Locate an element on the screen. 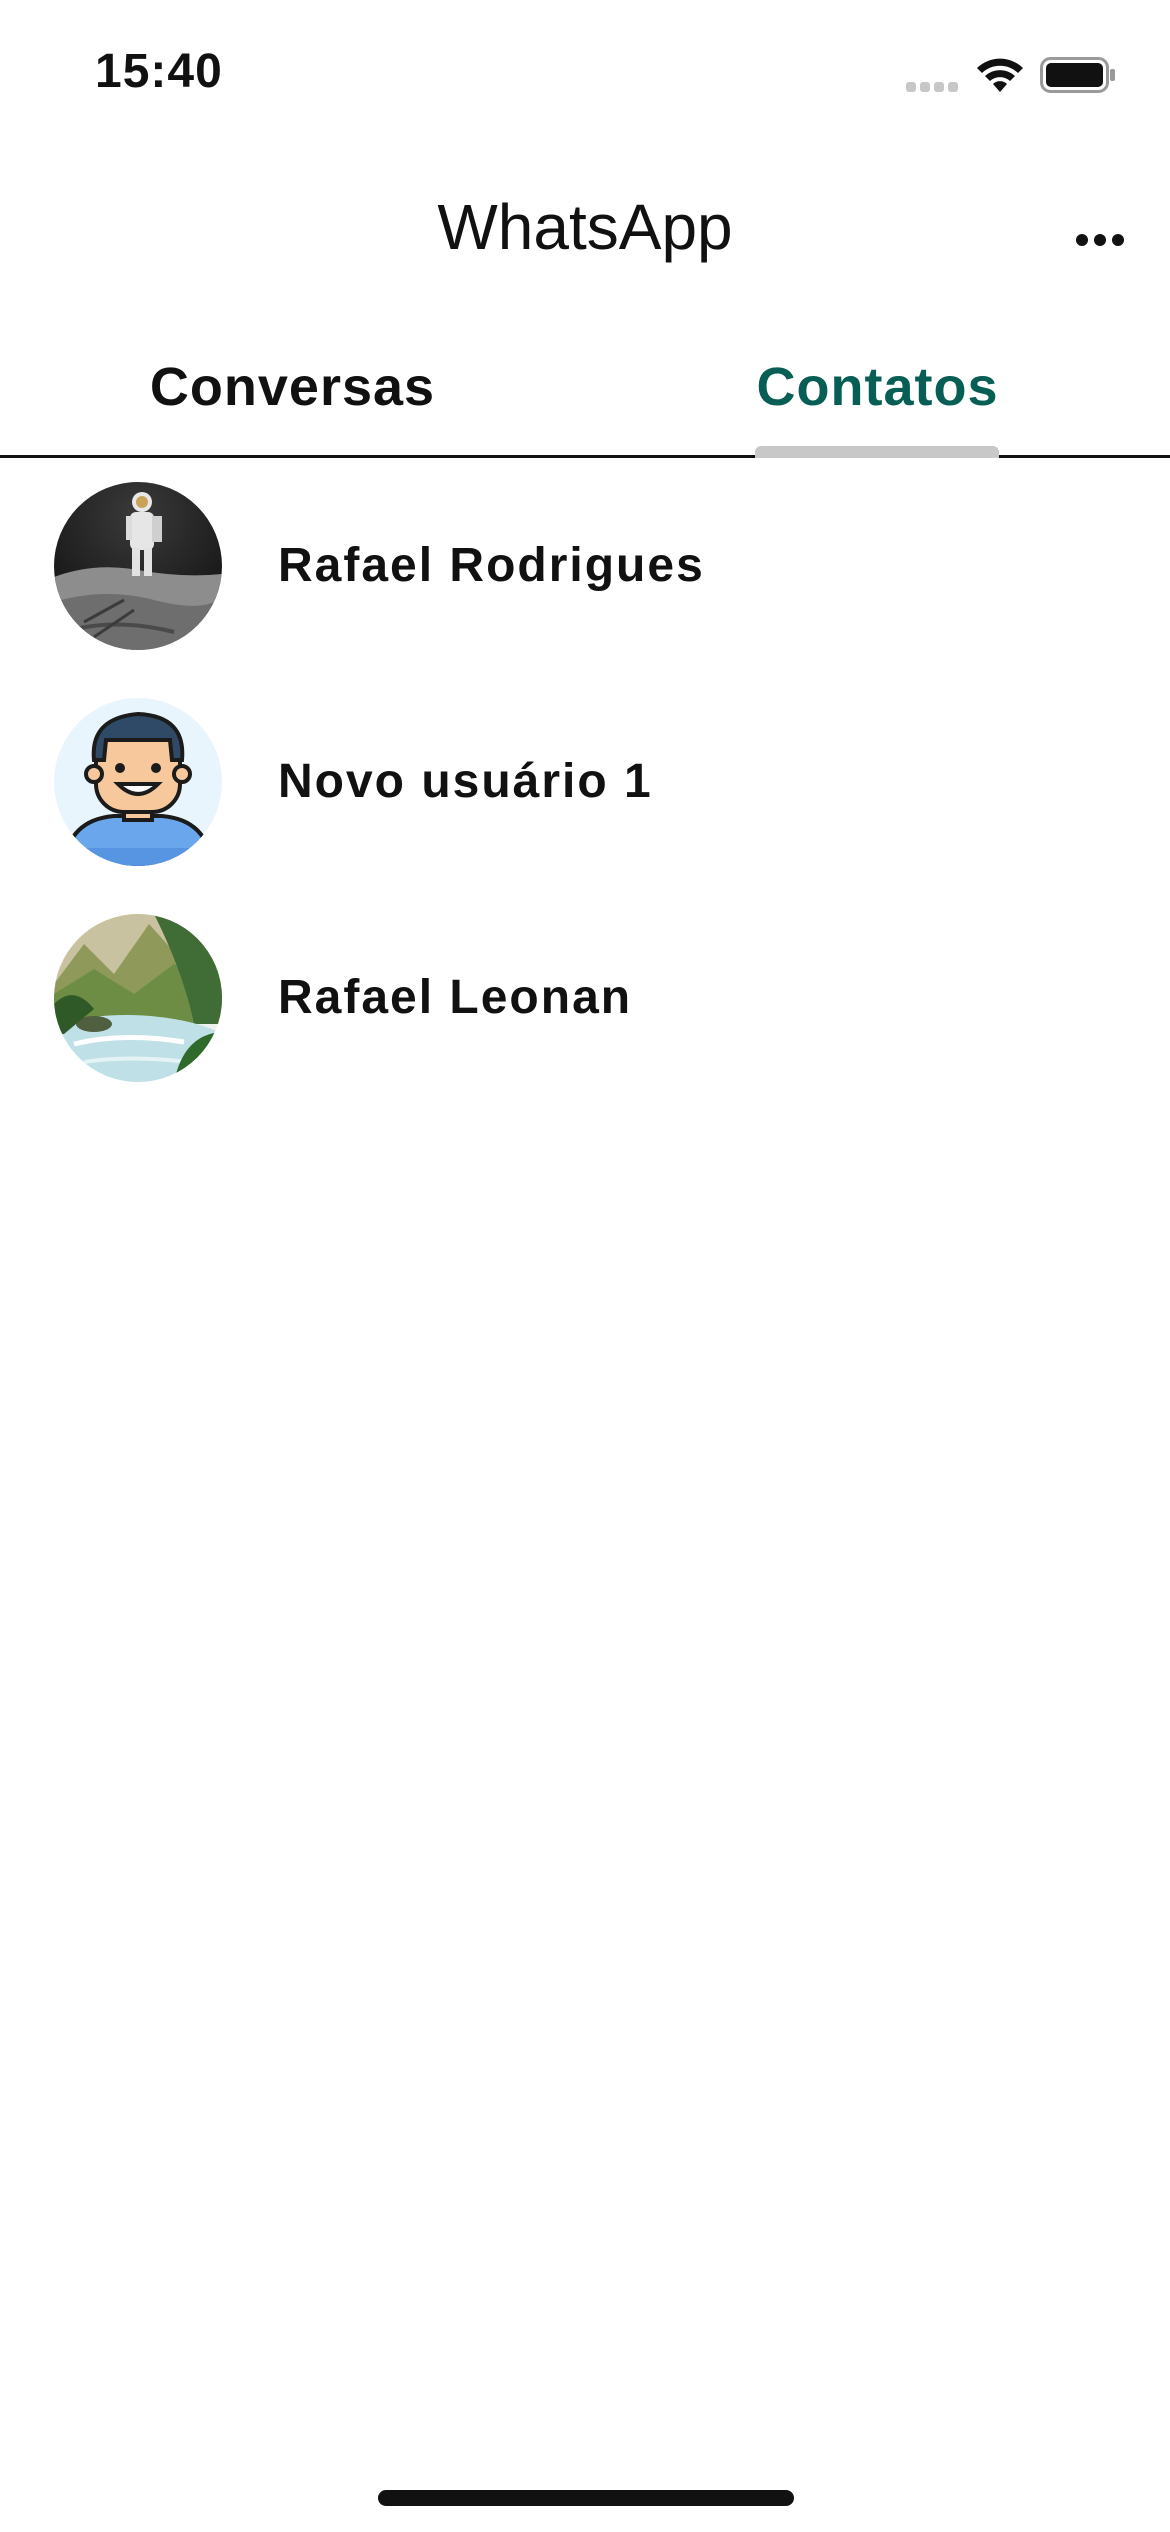  contact-item: Rafael Rodrigues is located at coordinates (585, 568).